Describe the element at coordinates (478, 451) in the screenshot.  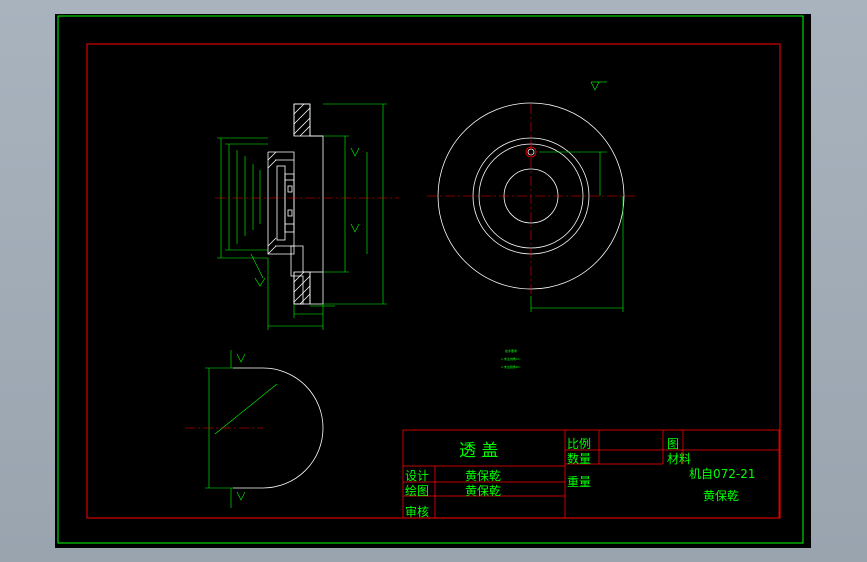
I see `part-name: 透 盖` at that location.